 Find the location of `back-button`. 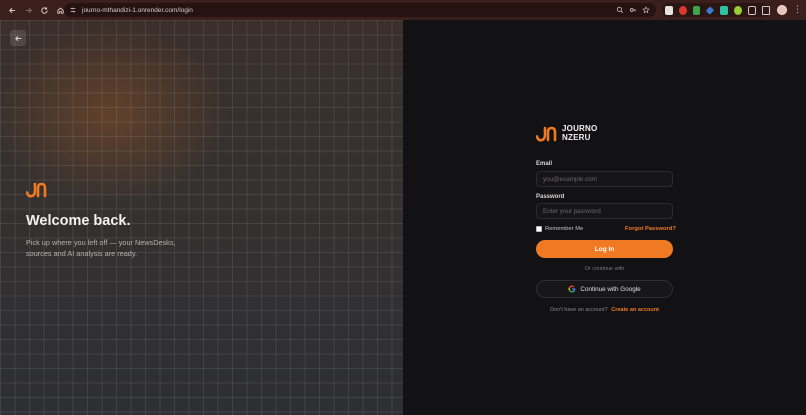

back-button is located at coordinates (18, 38).